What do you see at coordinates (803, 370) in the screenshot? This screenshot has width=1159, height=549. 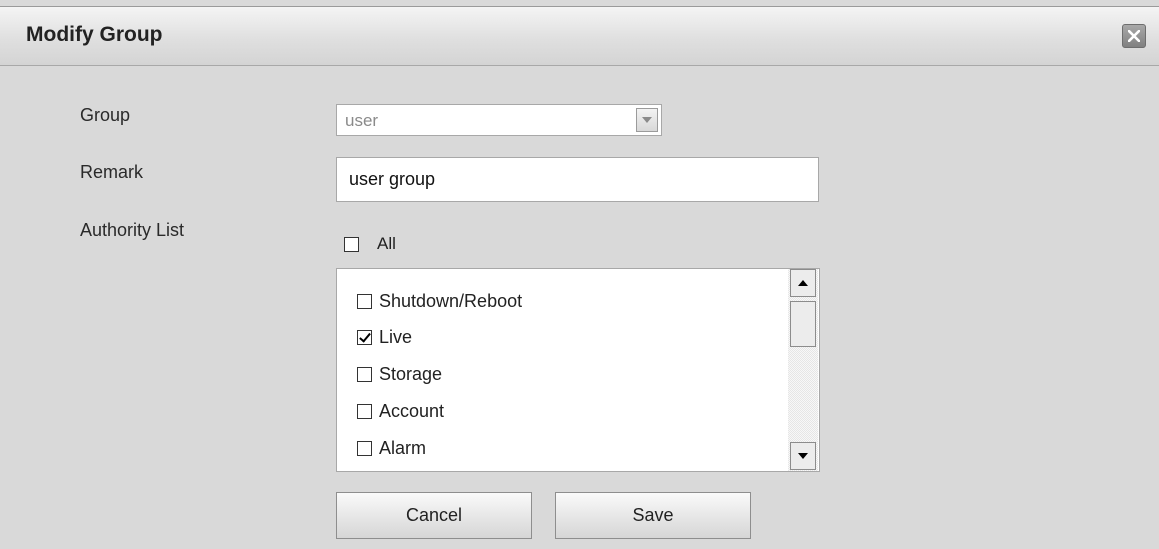 I see `list-scrollbar` at bounding box center [803, 370].